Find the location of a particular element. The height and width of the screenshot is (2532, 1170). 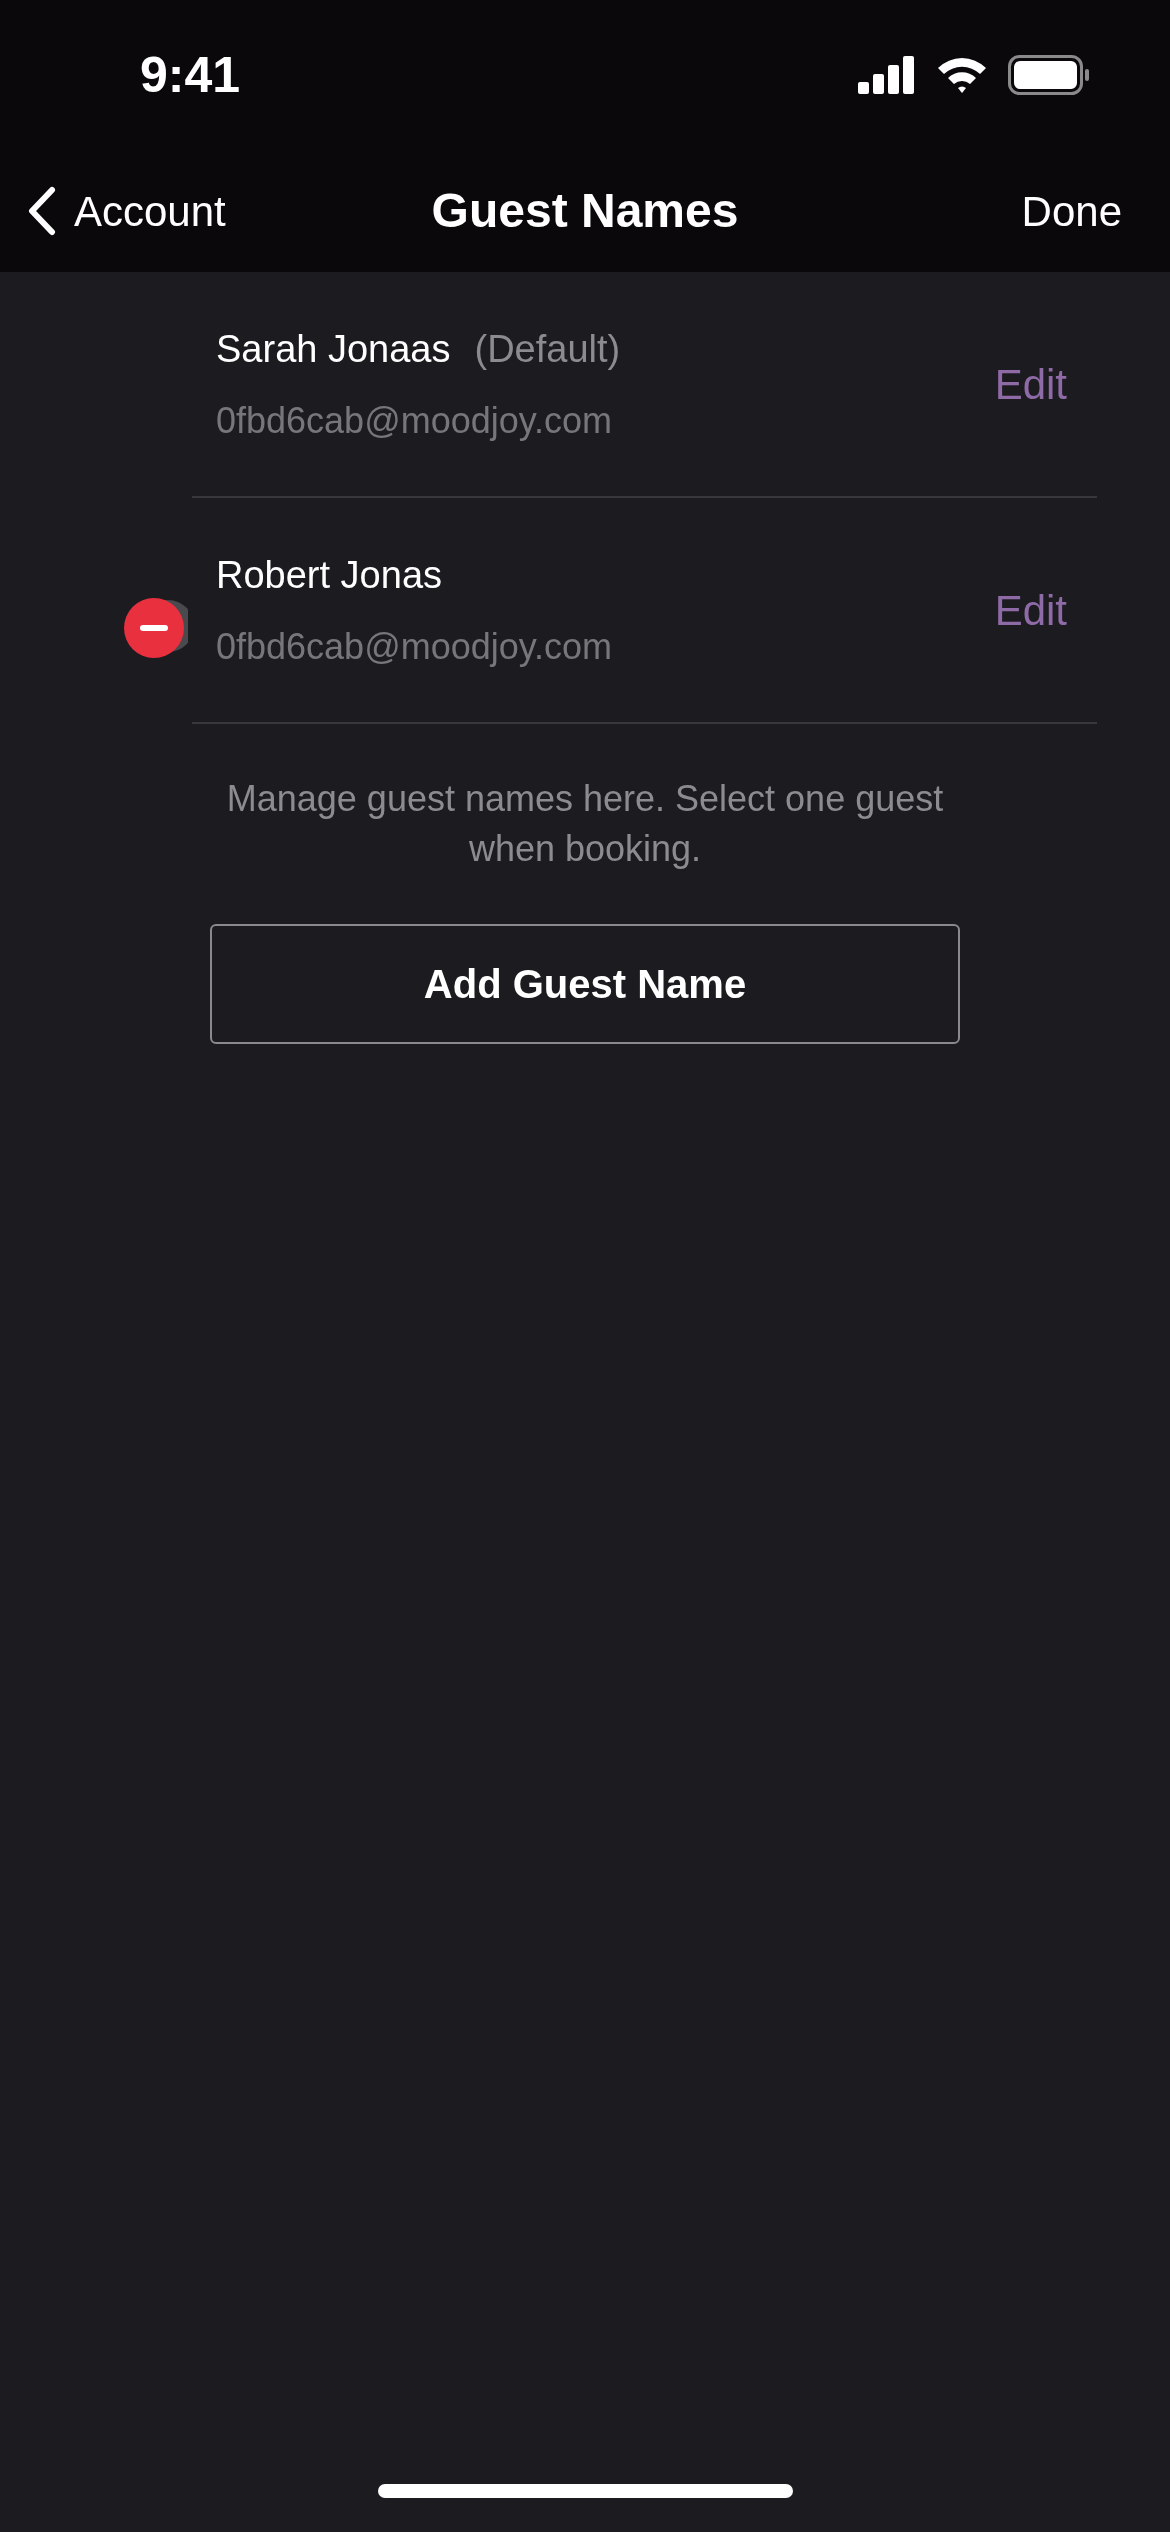

guest-name: Sarah Jonaas is located at coordinates (333, 349).